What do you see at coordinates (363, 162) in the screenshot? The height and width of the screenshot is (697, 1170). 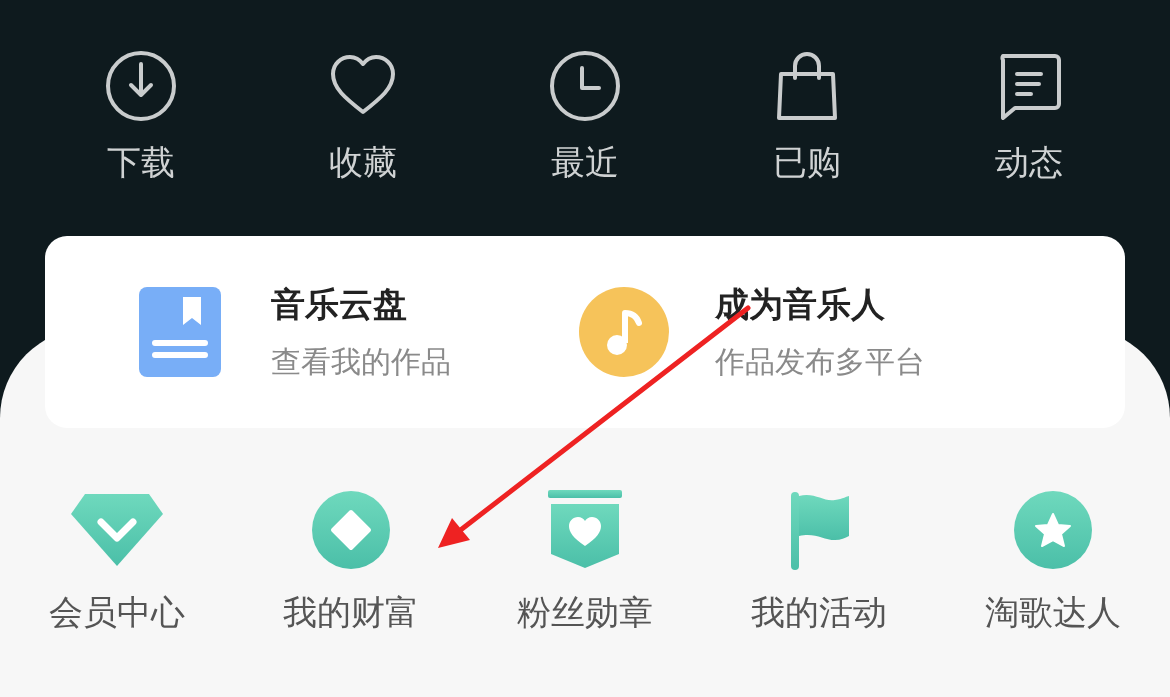 I see `action-label: 收藏` at bounding box center [363, 162].